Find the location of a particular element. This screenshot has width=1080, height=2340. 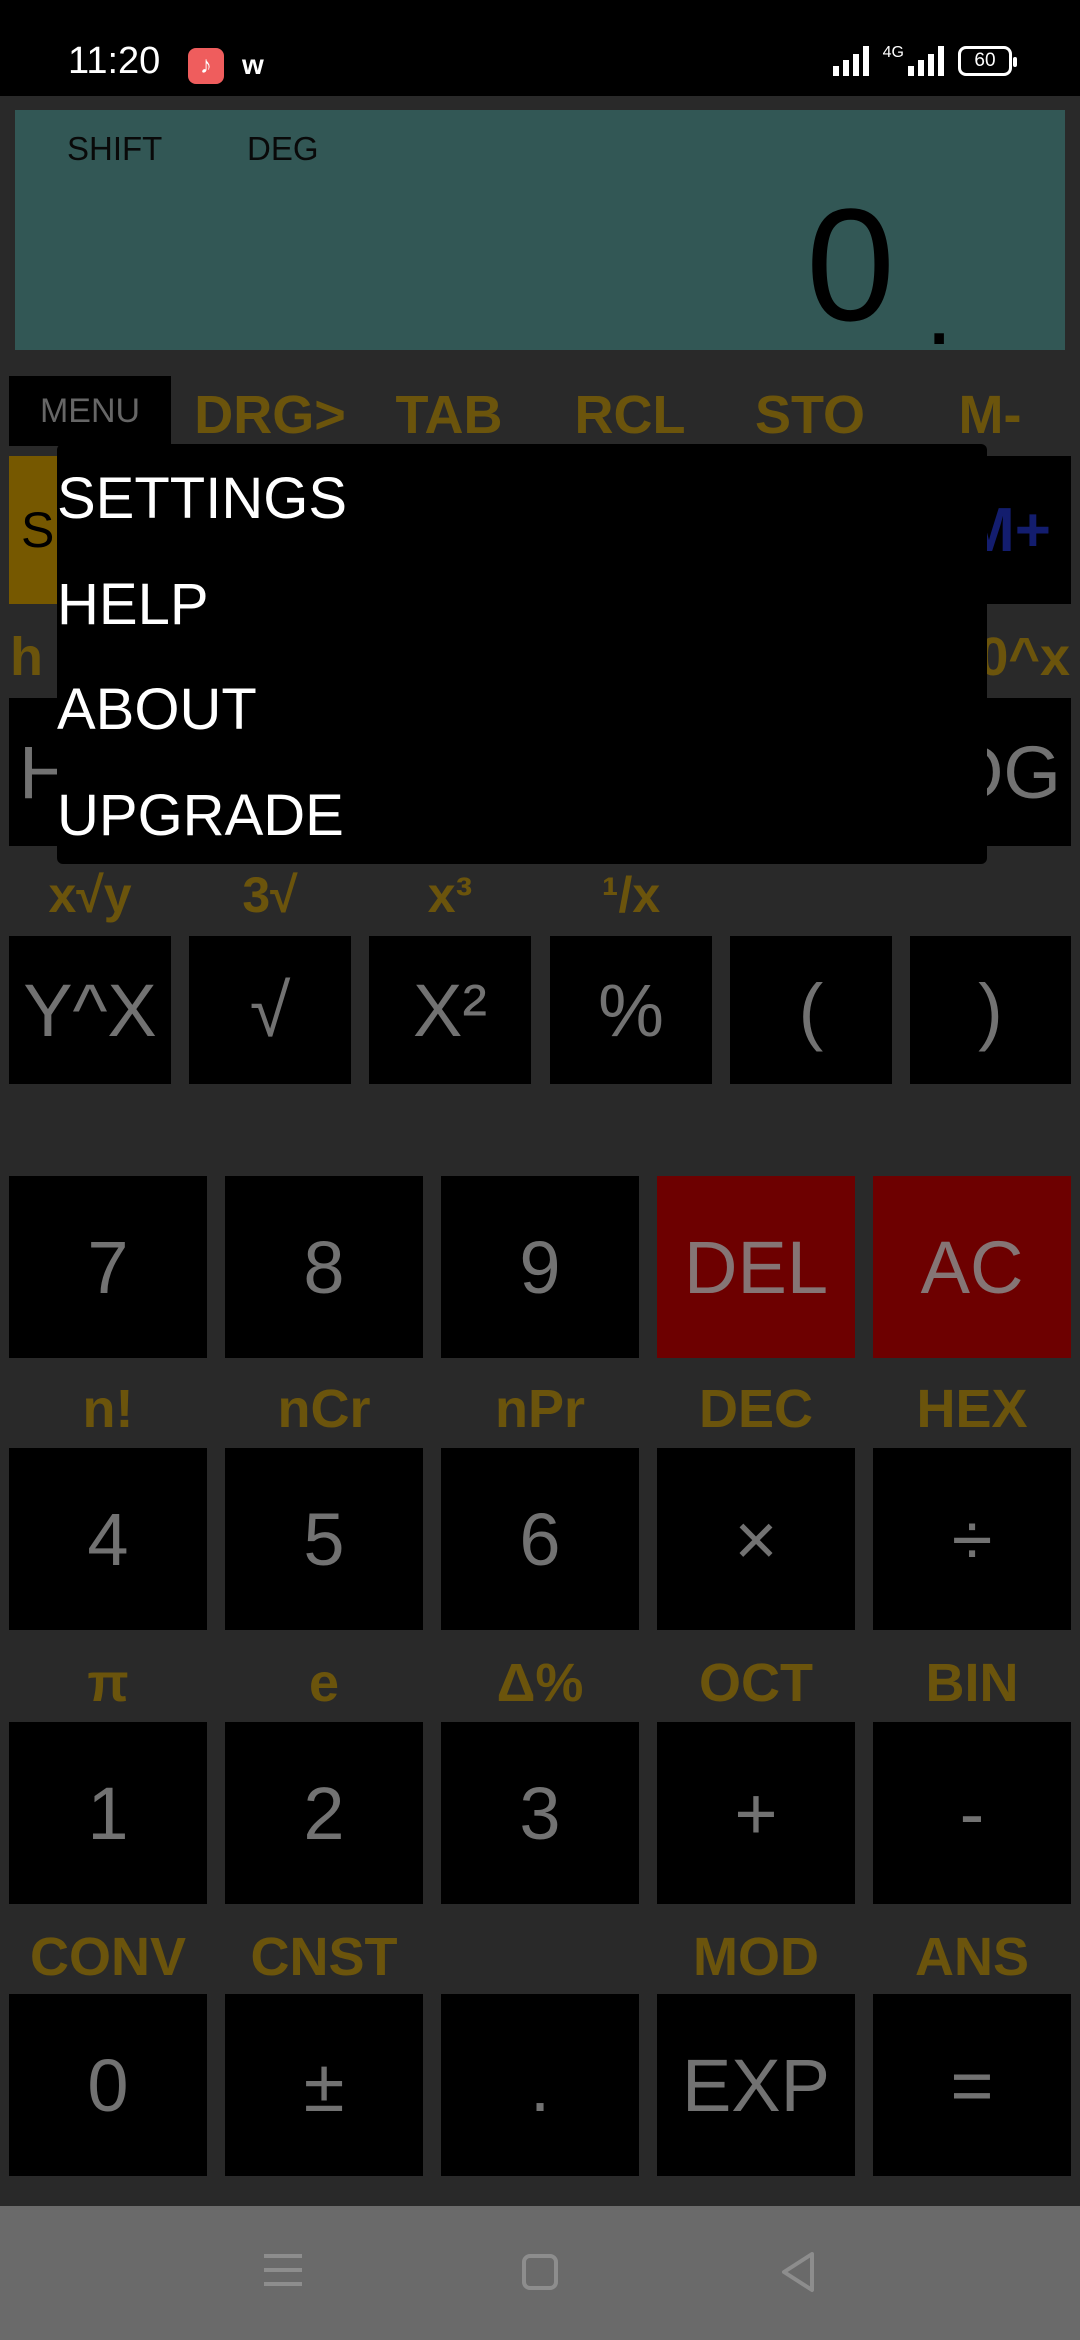

app-notification-icon: w is located at coordinates (253, 64).